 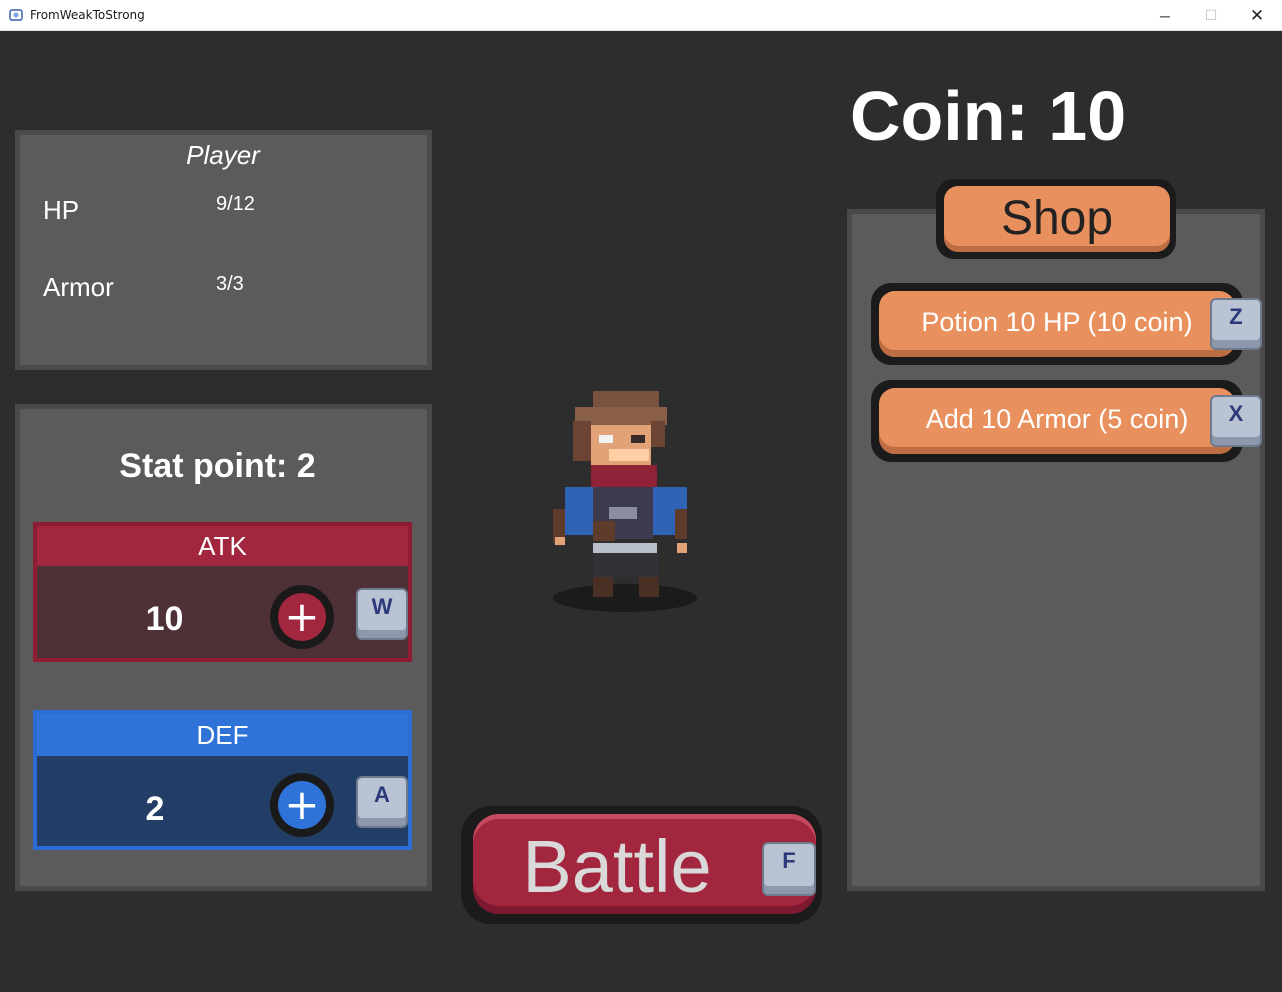 I want to click on buy-armor-button: Add 10 Armor (5 coin), so click(x=1057, y=421).